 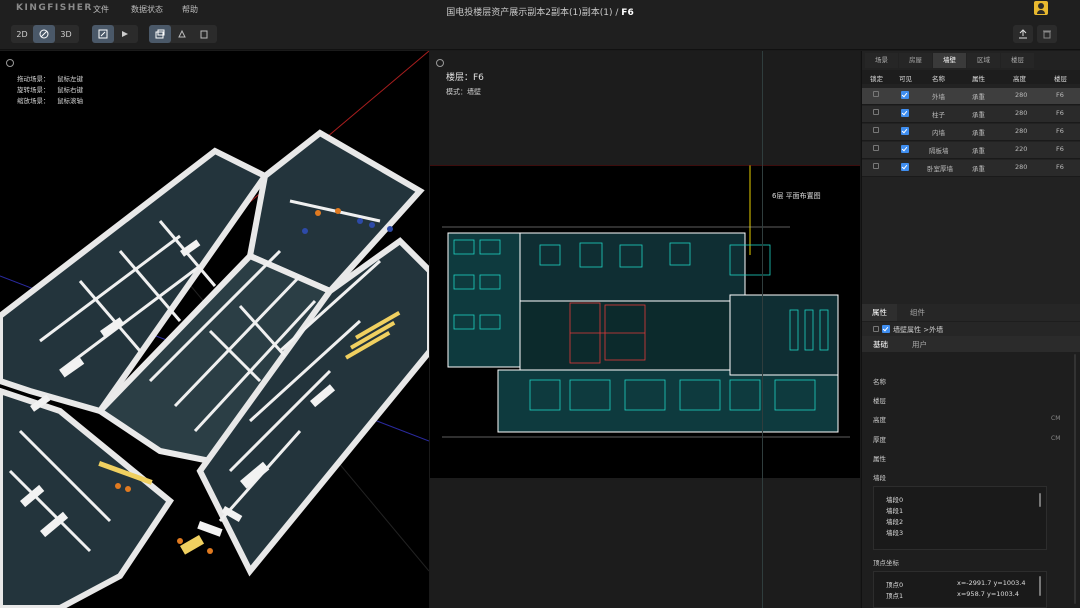 What do you see at coordinates (1060, 79) in the screenshot?
I see `col-floor: 楼层` at bounding box center [1060, 79].